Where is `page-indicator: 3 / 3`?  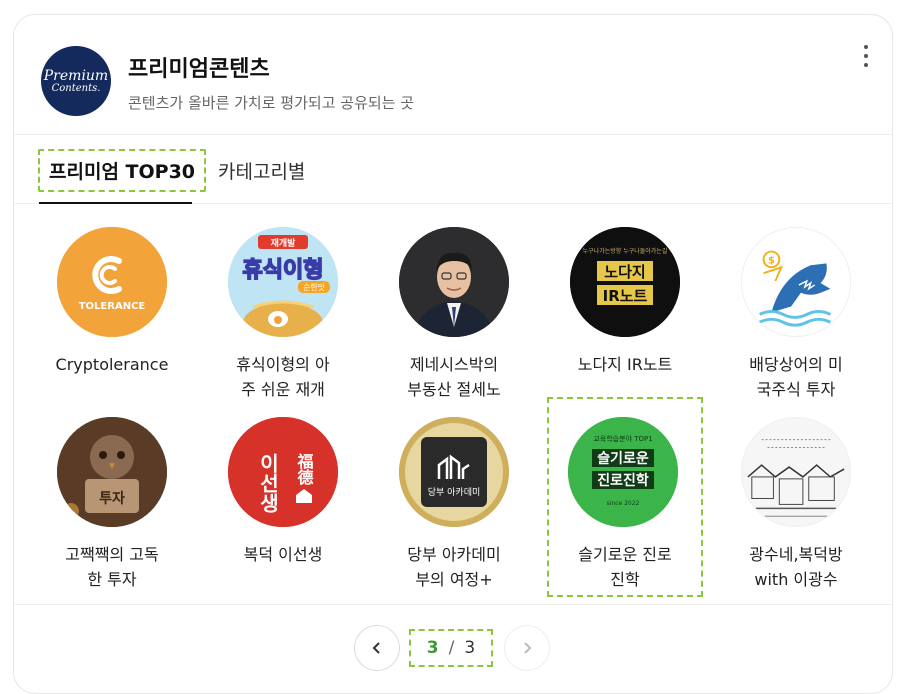 page-indicator: 3 / 3 is located at coordinates (451, 648).